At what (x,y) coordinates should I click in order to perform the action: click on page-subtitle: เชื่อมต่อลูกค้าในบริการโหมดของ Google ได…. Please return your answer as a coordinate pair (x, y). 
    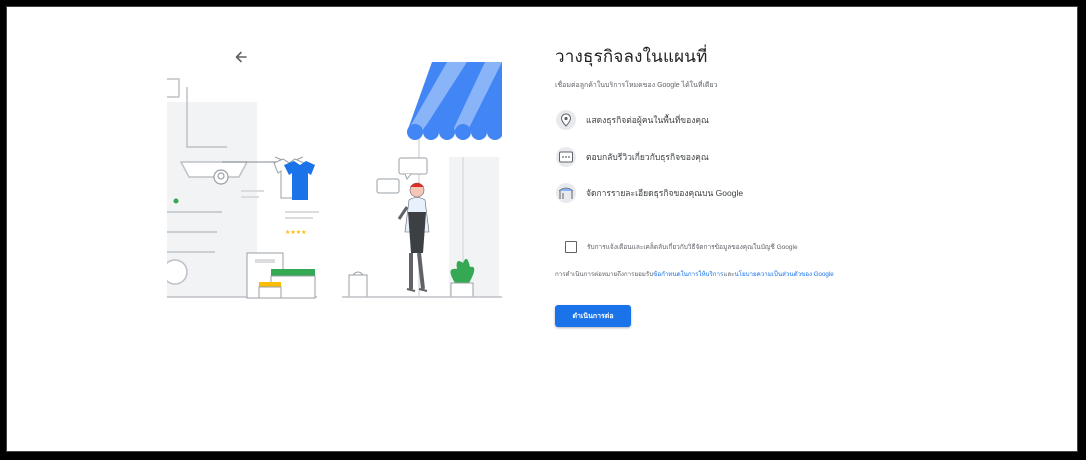
    Looking at the image, I should click on (636, 85).